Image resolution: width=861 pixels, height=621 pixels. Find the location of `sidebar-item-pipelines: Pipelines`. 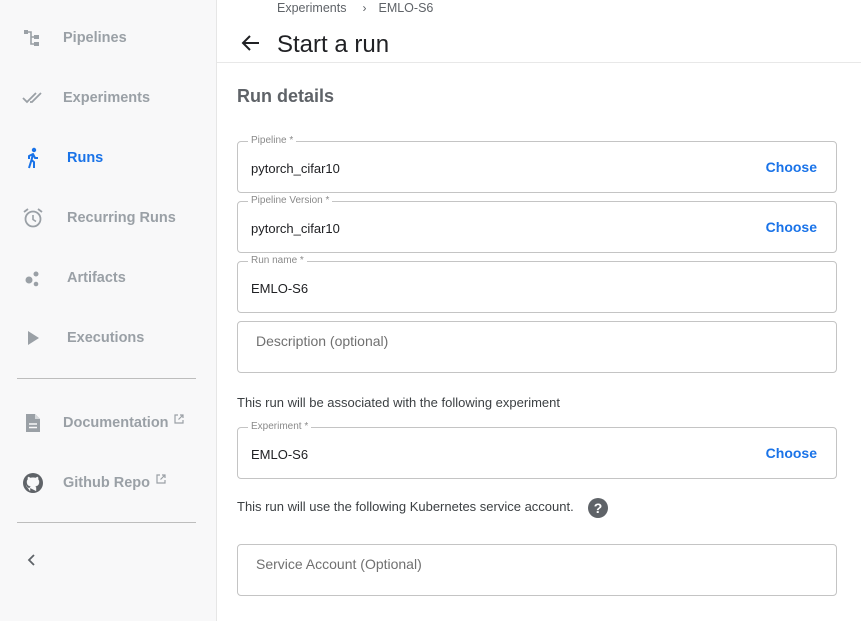

sidebar-item-pipelines: Pipelines is located at coordinates (108, 38).